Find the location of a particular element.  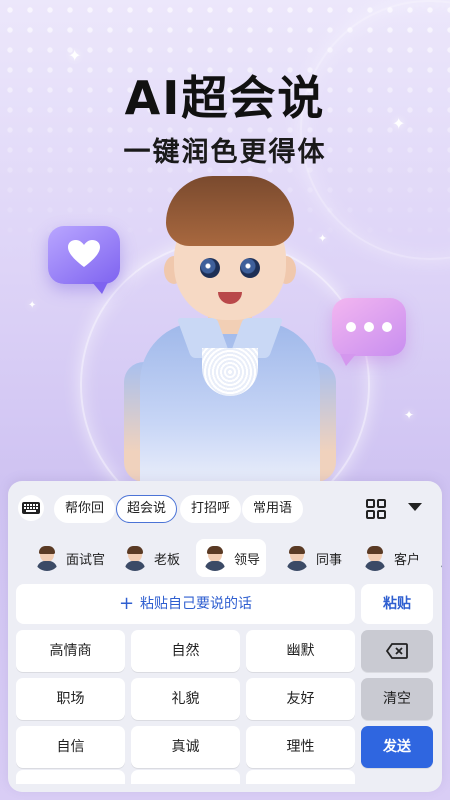

role-item-leader: 领导 is located at coordinates (231, 558).